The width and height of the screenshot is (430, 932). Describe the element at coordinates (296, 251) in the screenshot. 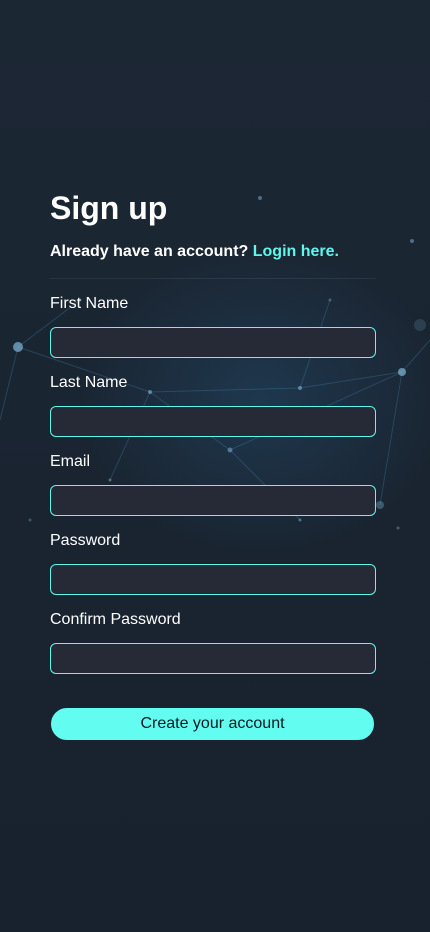

I see `login-link: Login here.` at that location.